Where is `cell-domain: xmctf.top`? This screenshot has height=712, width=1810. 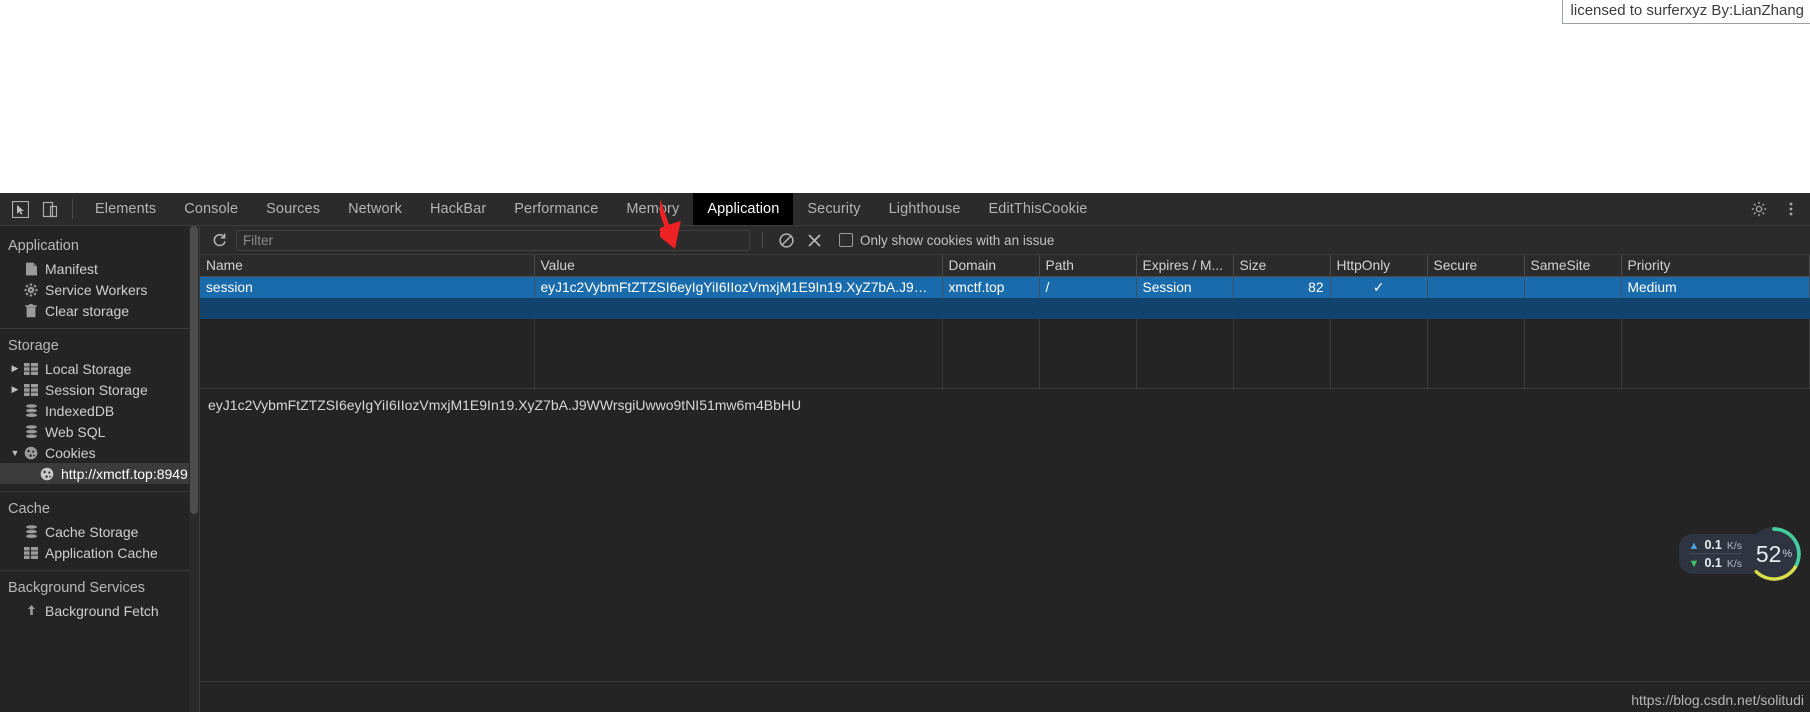
cell-domain: xmctf.top is located at coordinates (991, 287).